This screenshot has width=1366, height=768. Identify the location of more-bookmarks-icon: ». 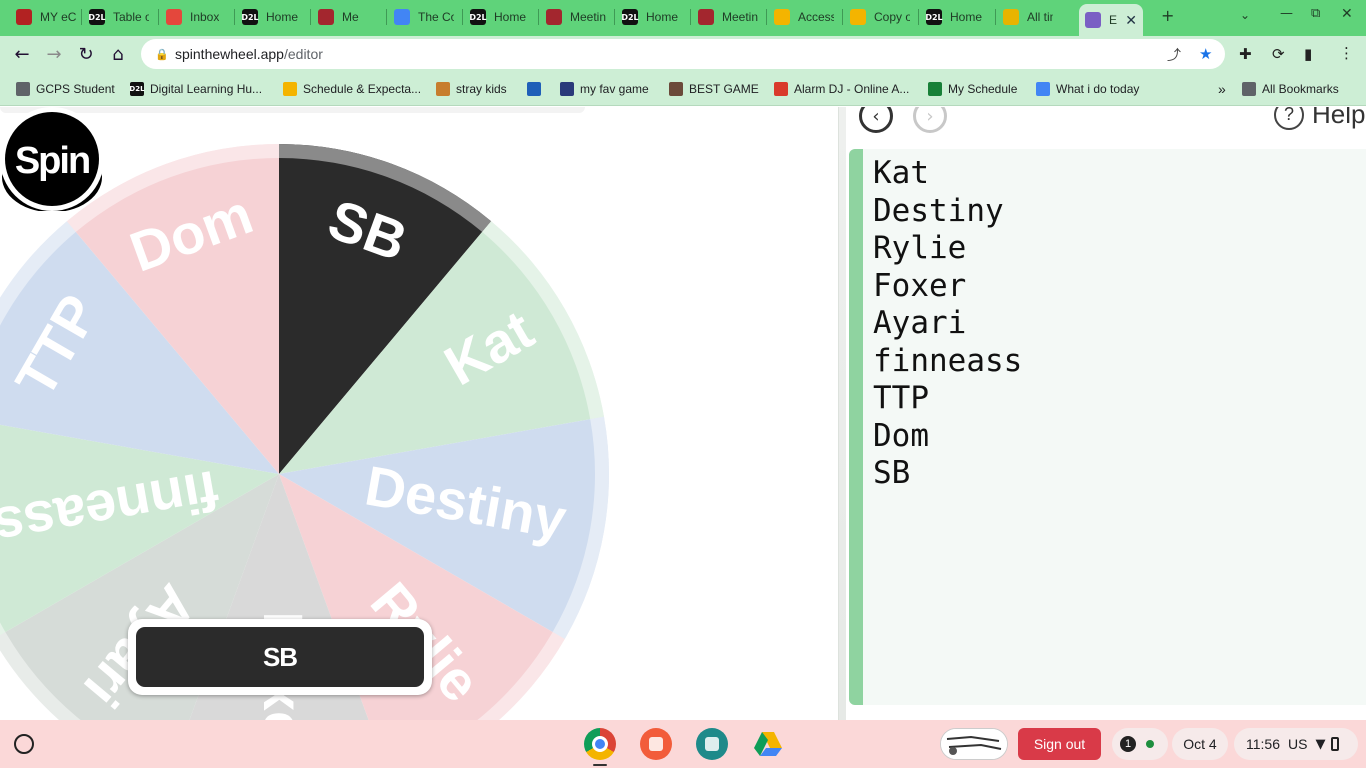
(1222, 89).